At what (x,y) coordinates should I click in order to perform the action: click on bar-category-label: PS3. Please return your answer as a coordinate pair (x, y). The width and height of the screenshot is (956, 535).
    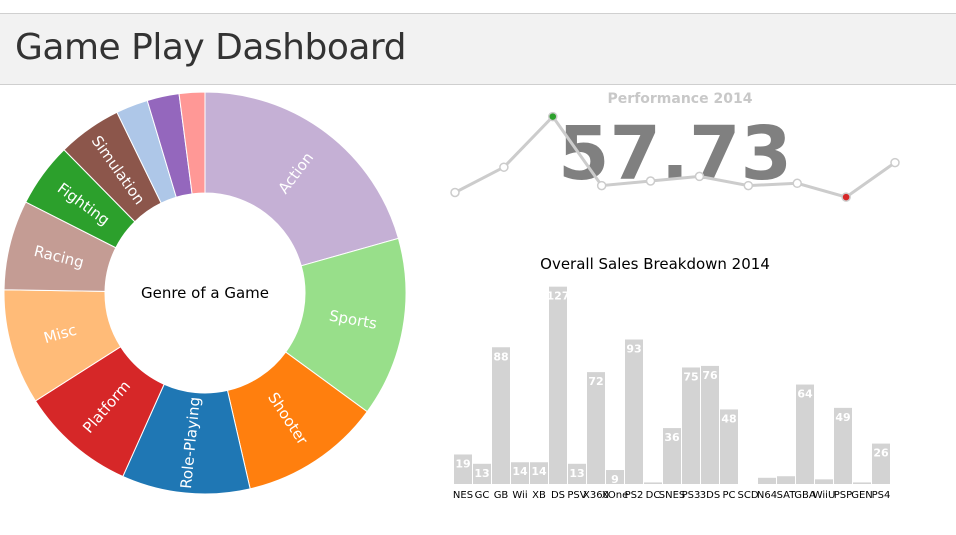
    Looking at the image, I should click on (691, 495).